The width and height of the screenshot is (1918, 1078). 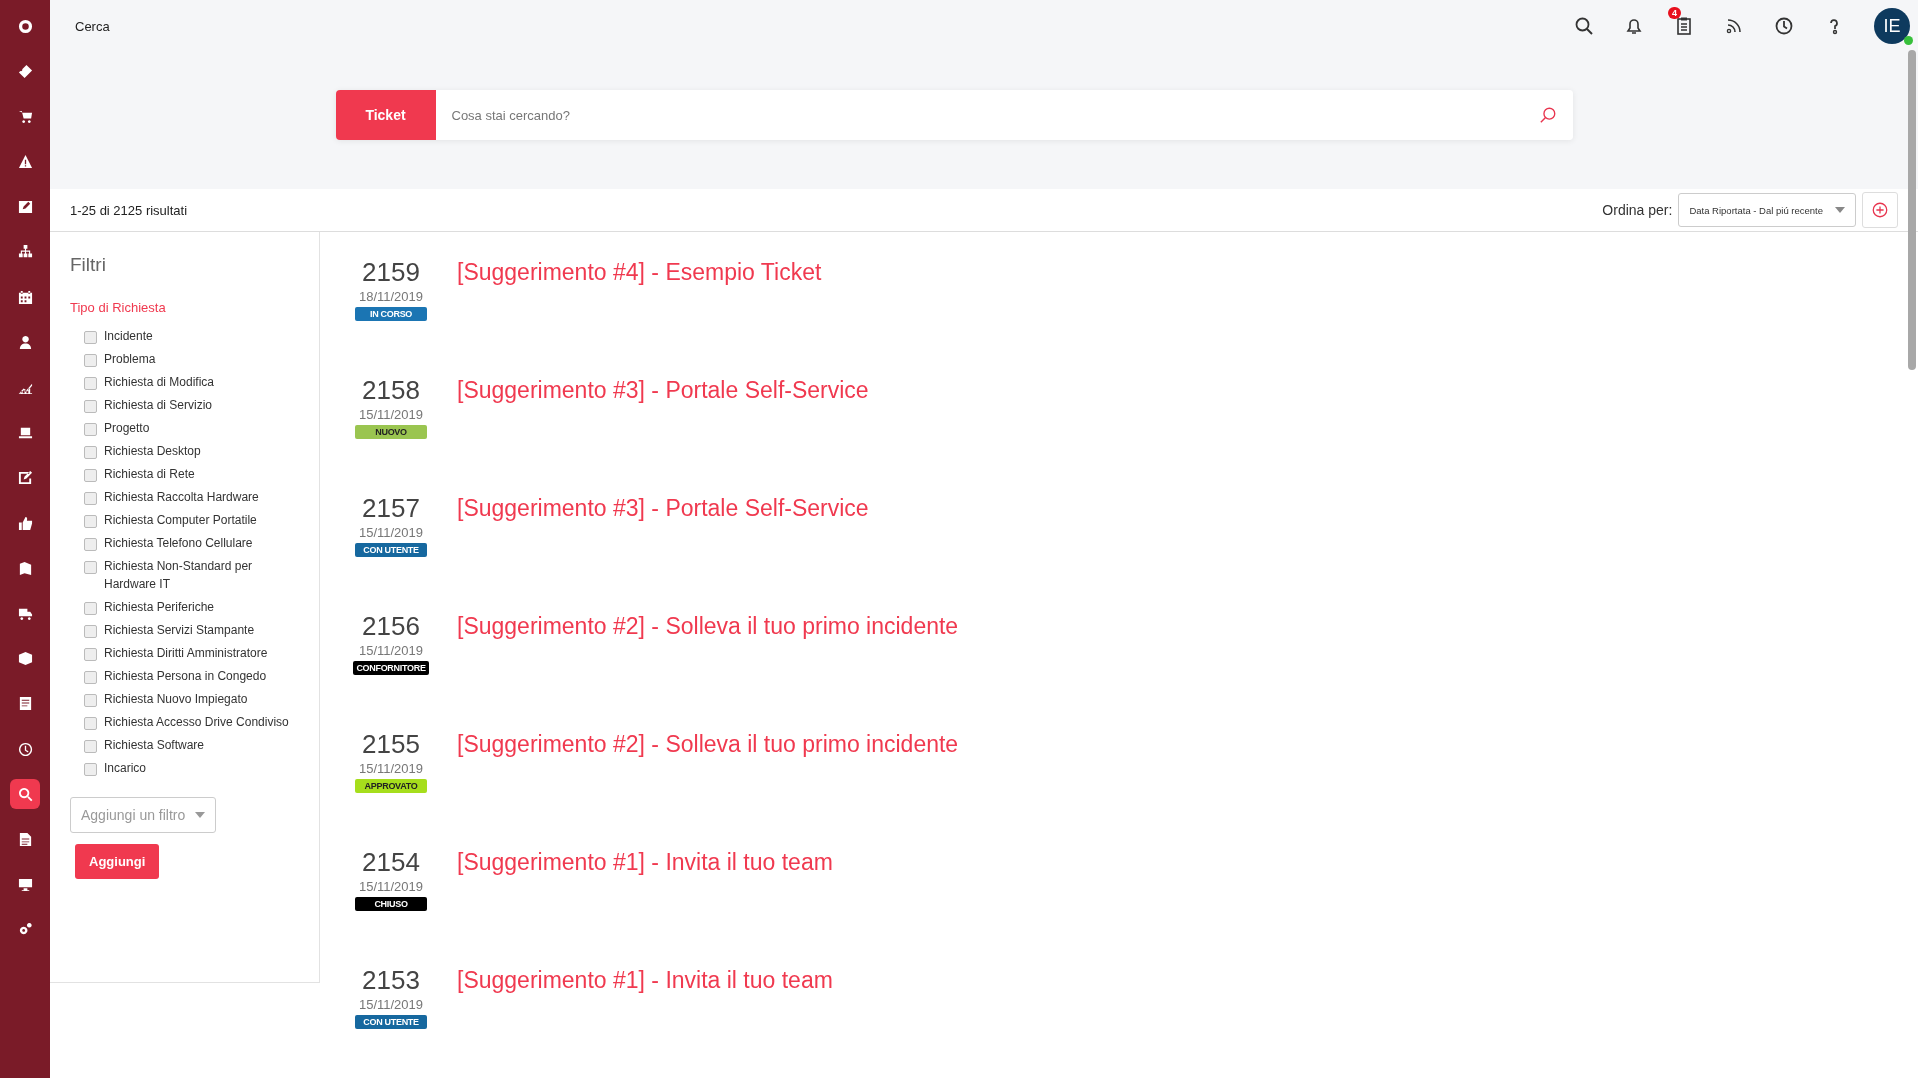 What do you see at coordinates (385, 115) in the screenshot?
I see `search-scope-button: Ticket` at bounding box center [385, 115].